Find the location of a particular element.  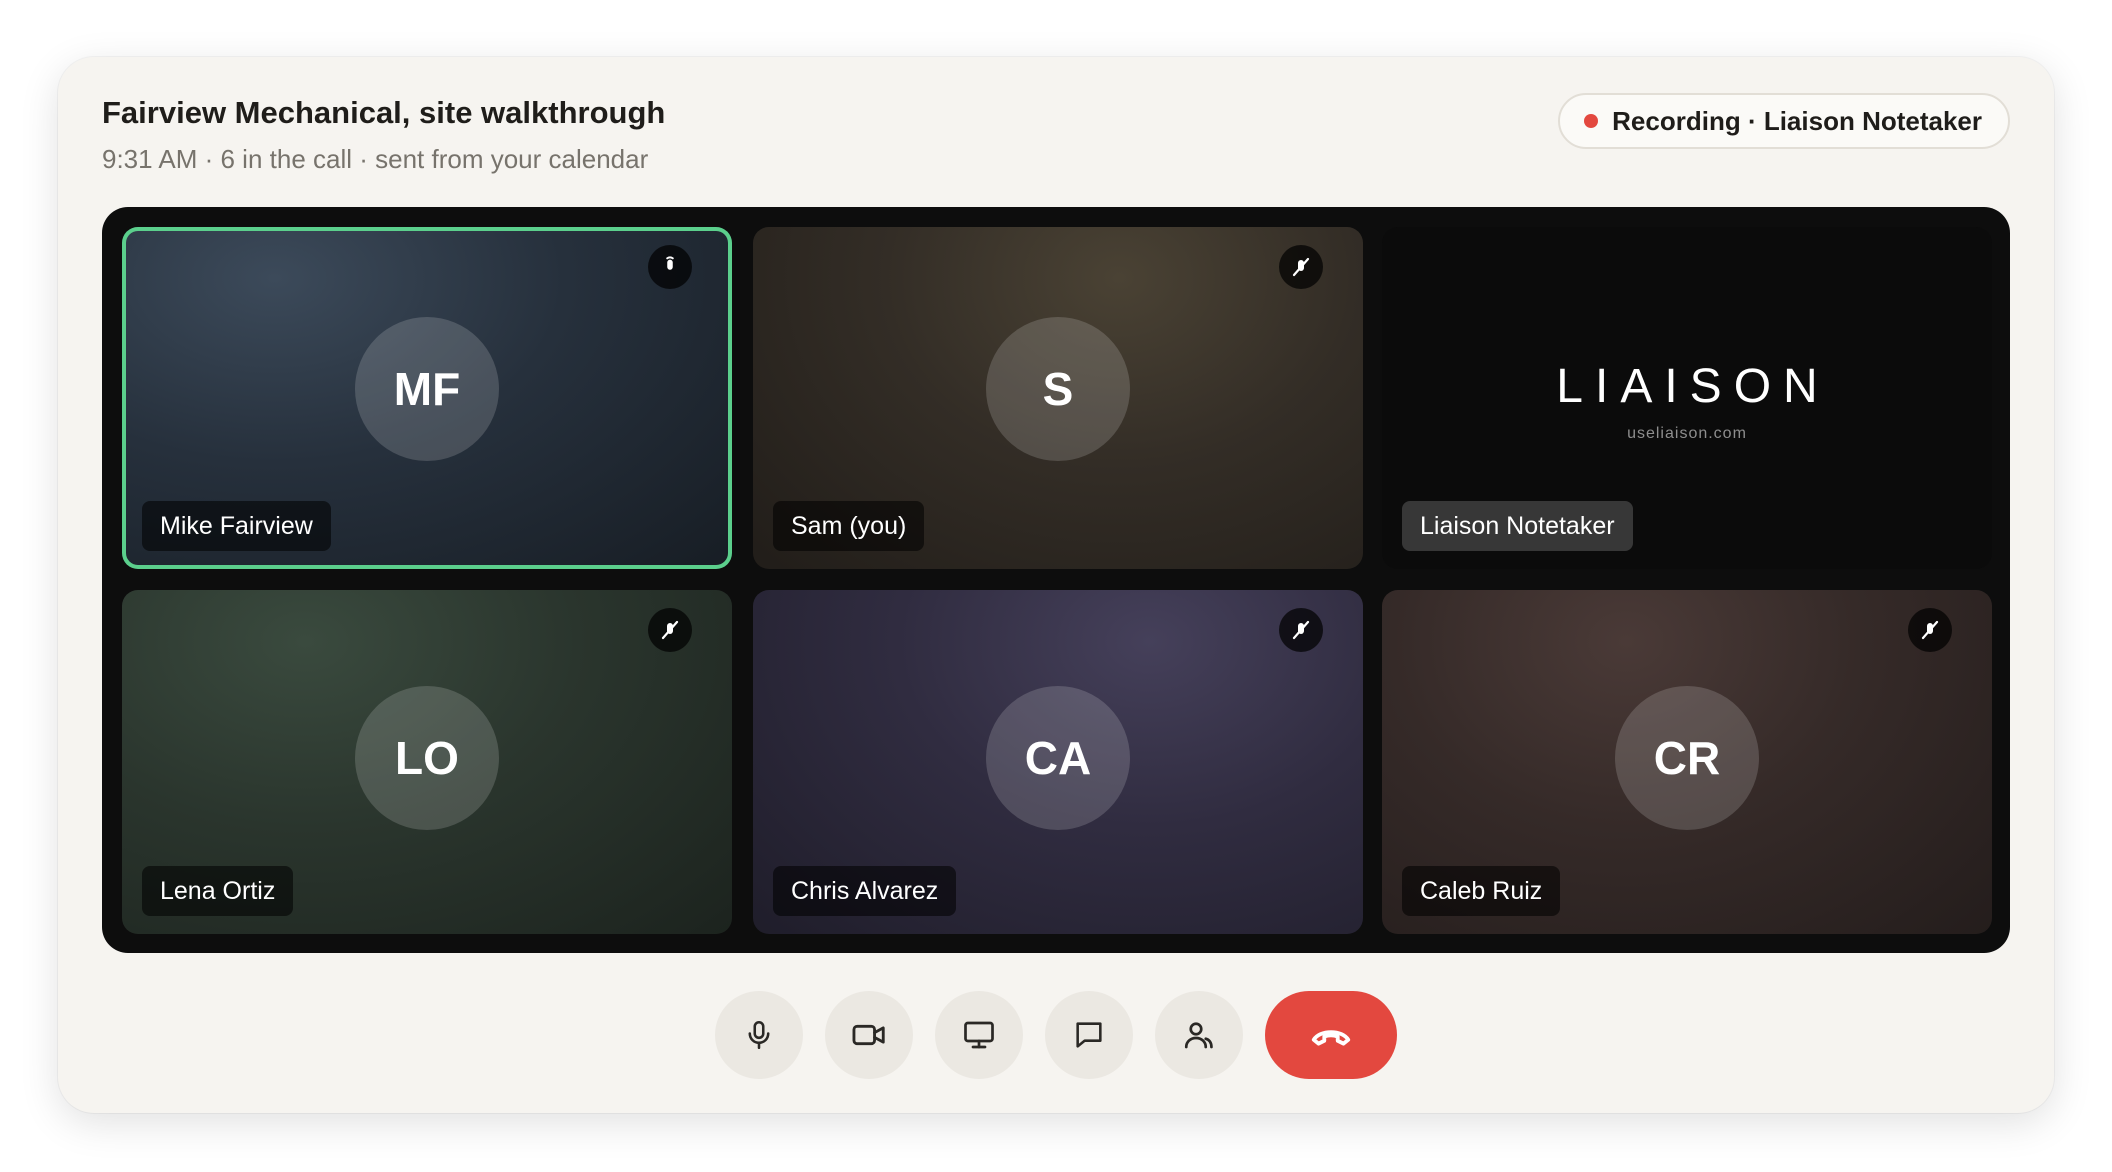

participant-tile-lena-ortiz: LO Lena Ortiz is located at coordinates (427, 762).